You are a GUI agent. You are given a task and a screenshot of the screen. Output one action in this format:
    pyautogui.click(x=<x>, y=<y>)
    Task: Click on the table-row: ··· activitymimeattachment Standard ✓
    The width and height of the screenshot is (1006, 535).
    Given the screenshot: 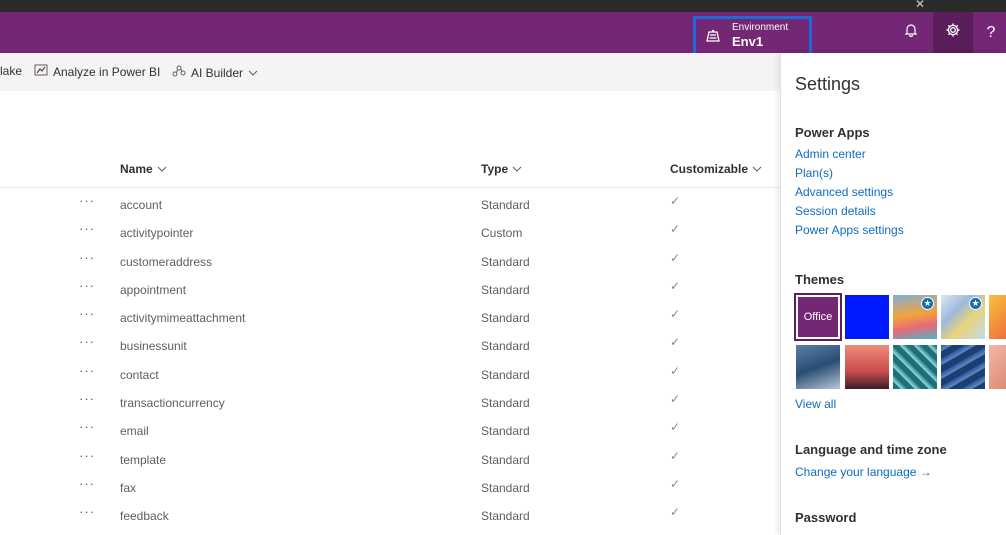 What is the action you would take?
    pyautogui.click(x=390, y=316)
    